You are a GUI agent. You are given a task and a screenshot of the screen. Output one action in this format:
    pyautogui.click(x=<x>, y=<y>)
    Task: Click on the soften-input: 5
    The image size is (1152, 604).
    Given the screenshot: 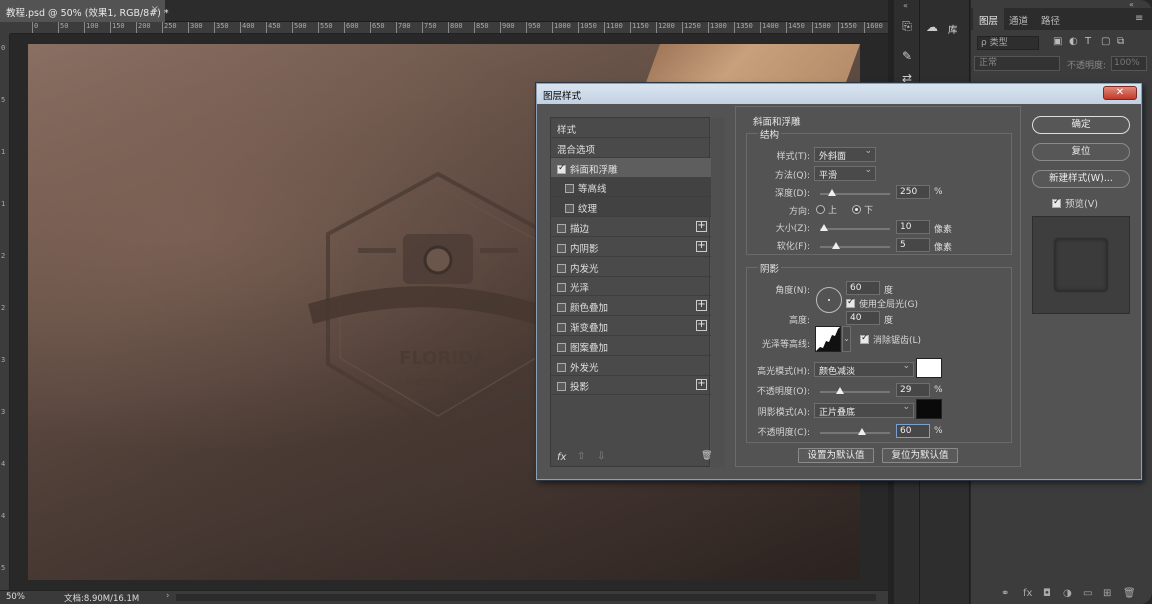 What is the action you would take?
    pyautogui.click(x=913, y=245)
    